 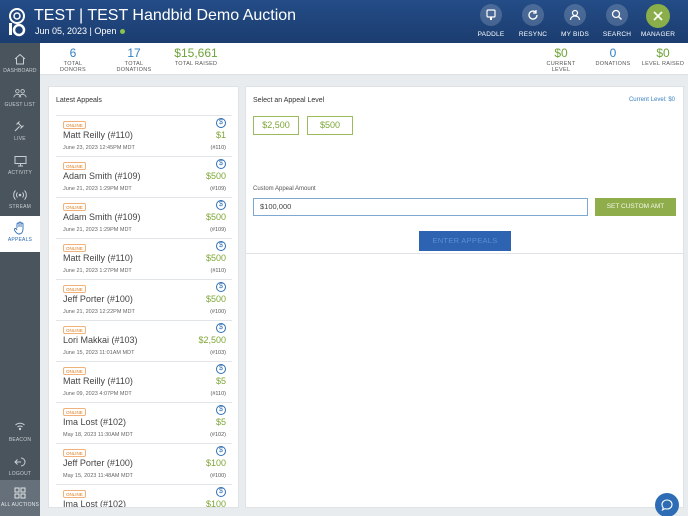 I want to click on search-button: SEARCH, so click(x=617, y=22).